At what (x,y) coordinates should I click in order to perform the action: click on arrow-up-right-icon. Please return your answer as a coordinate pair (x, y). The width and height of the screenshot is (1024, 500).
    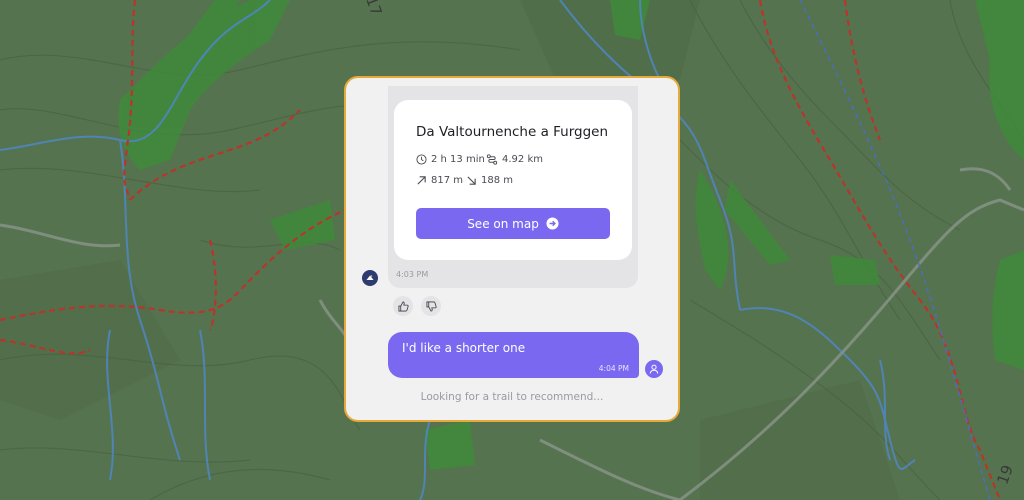
    Looking at the image, I should click on (421, 180).